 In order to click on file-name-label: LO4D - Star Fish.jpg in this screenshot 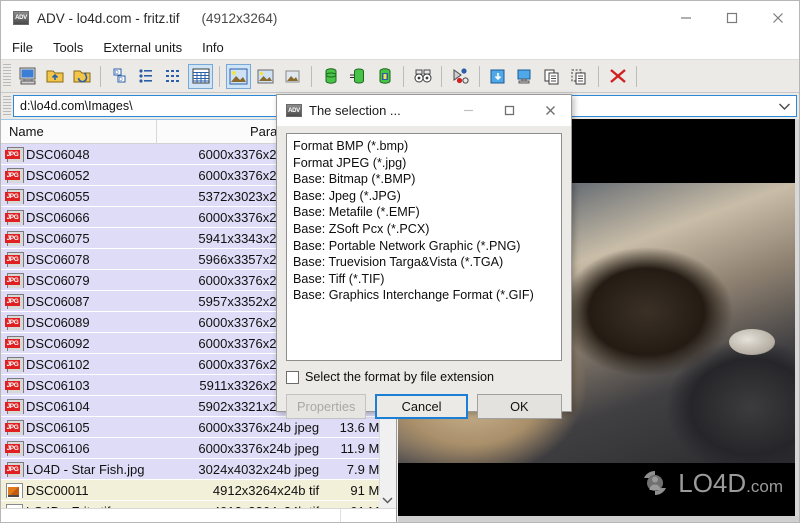, I will do `click(85, 469)`.